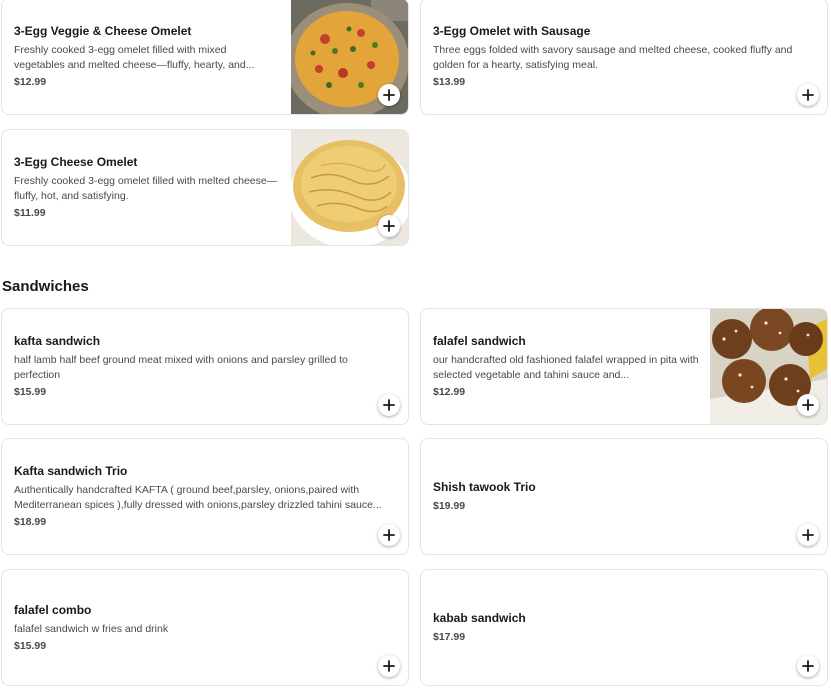  What do you see at coordinates (449, 506) in the screenshot?
I see `menu-item-price: $19.99` at bounding box center [449, 506].